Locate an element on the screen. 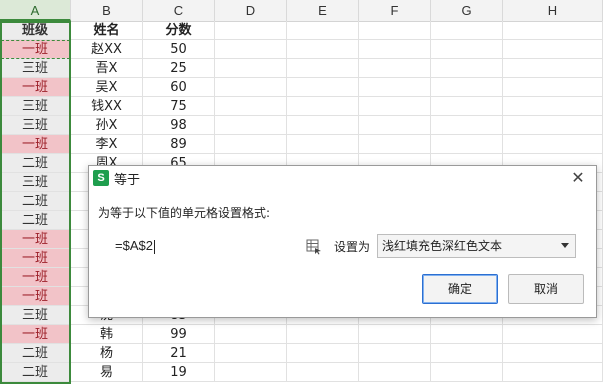  name-cell: 孙X is located at coordinates (107, 125).